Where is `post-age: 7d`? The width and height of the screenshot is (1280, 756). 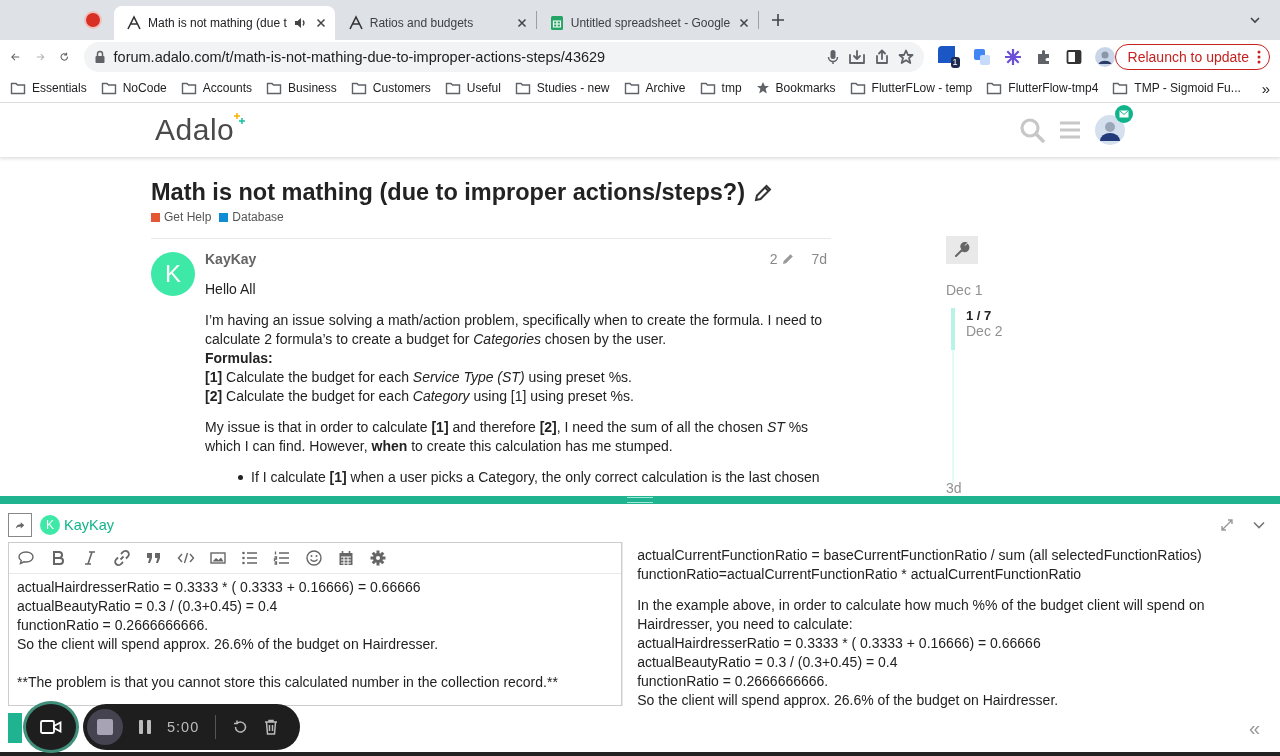 post-age: 7d is located at coordinates (819, 259).